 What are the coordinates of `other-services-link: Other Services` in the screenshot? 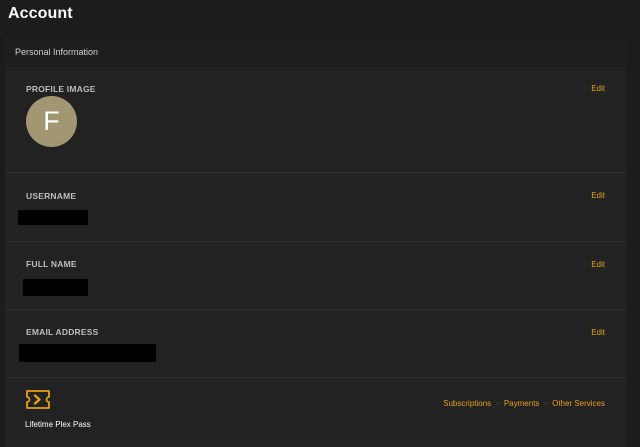 It's located at (578, 403).